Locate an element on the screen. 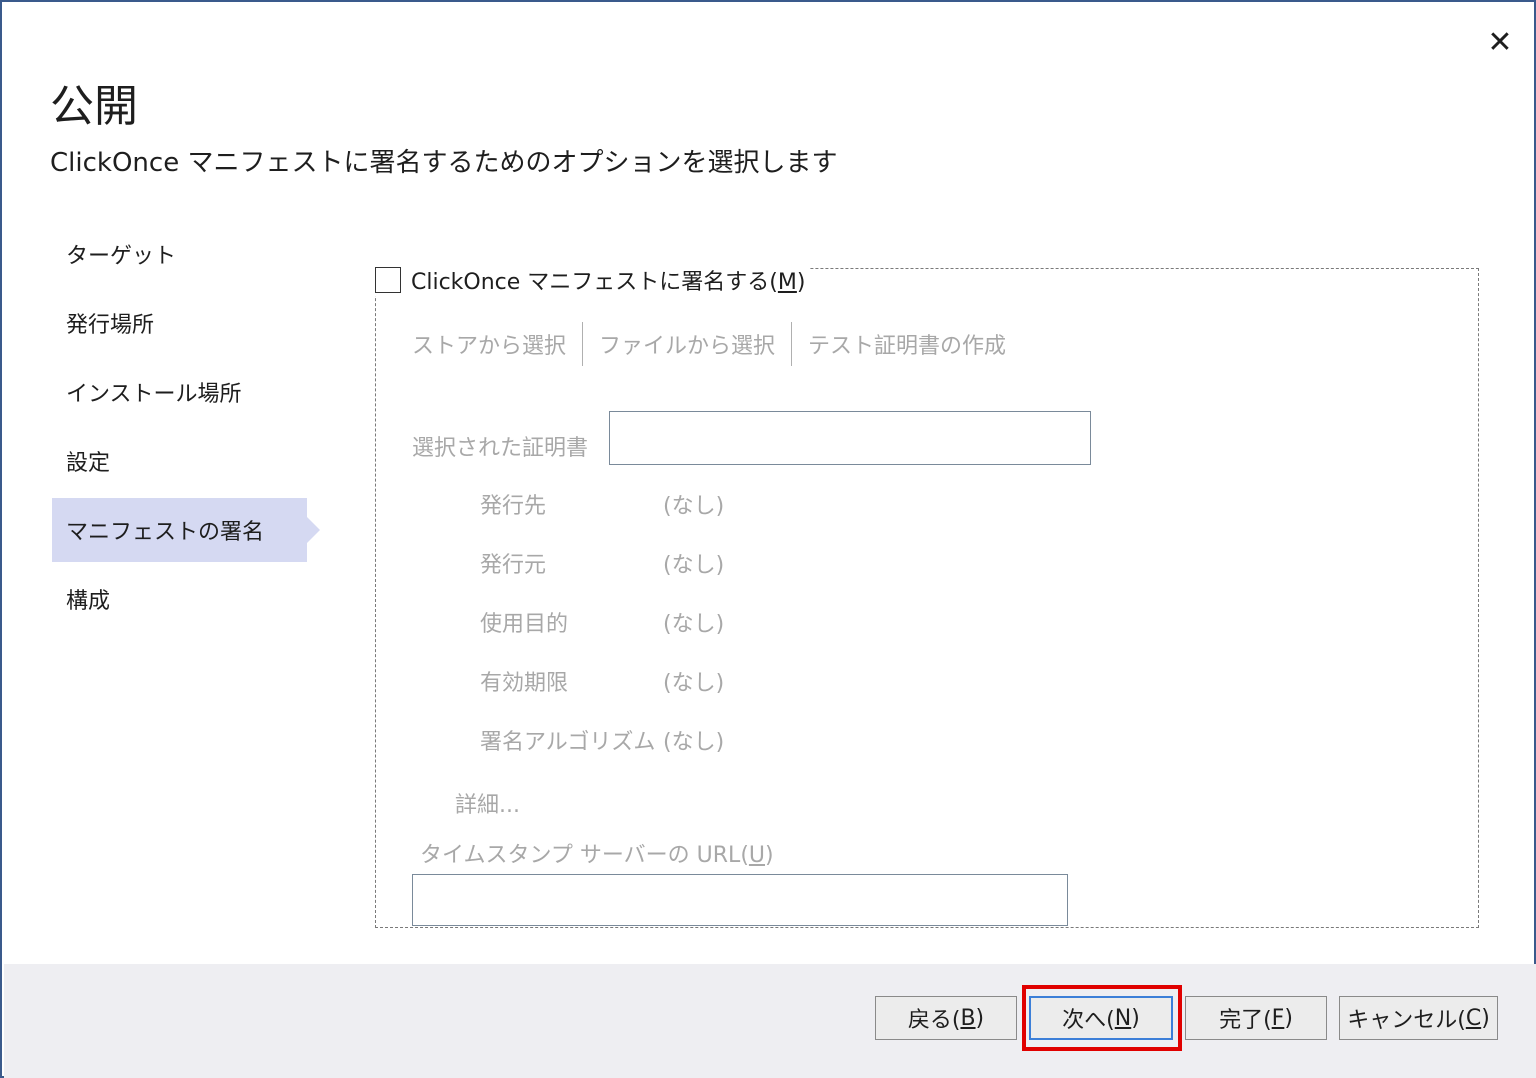 Image resolution: width=1536 pixels, height=1078 pixels. nav-item-target: ターゲット is located at coordinates (179, 254).